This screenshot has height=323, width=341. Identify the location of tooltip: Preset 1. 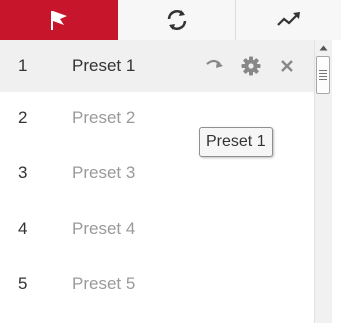
(236, 142).